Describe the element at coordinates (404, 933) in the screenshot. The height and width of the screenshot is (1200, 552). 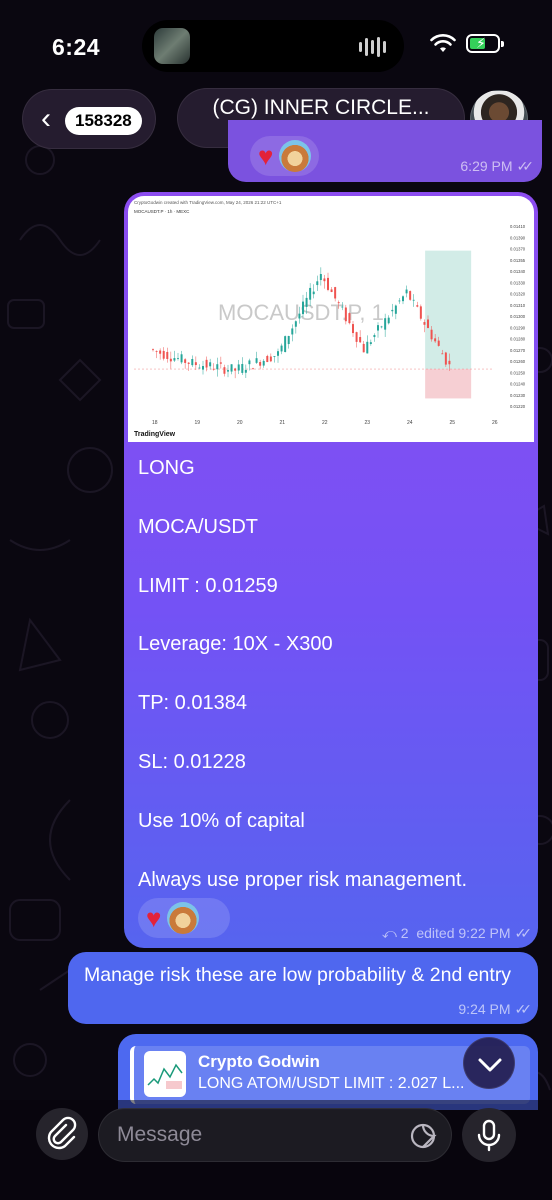
I see `reply-count: 2` at that location.